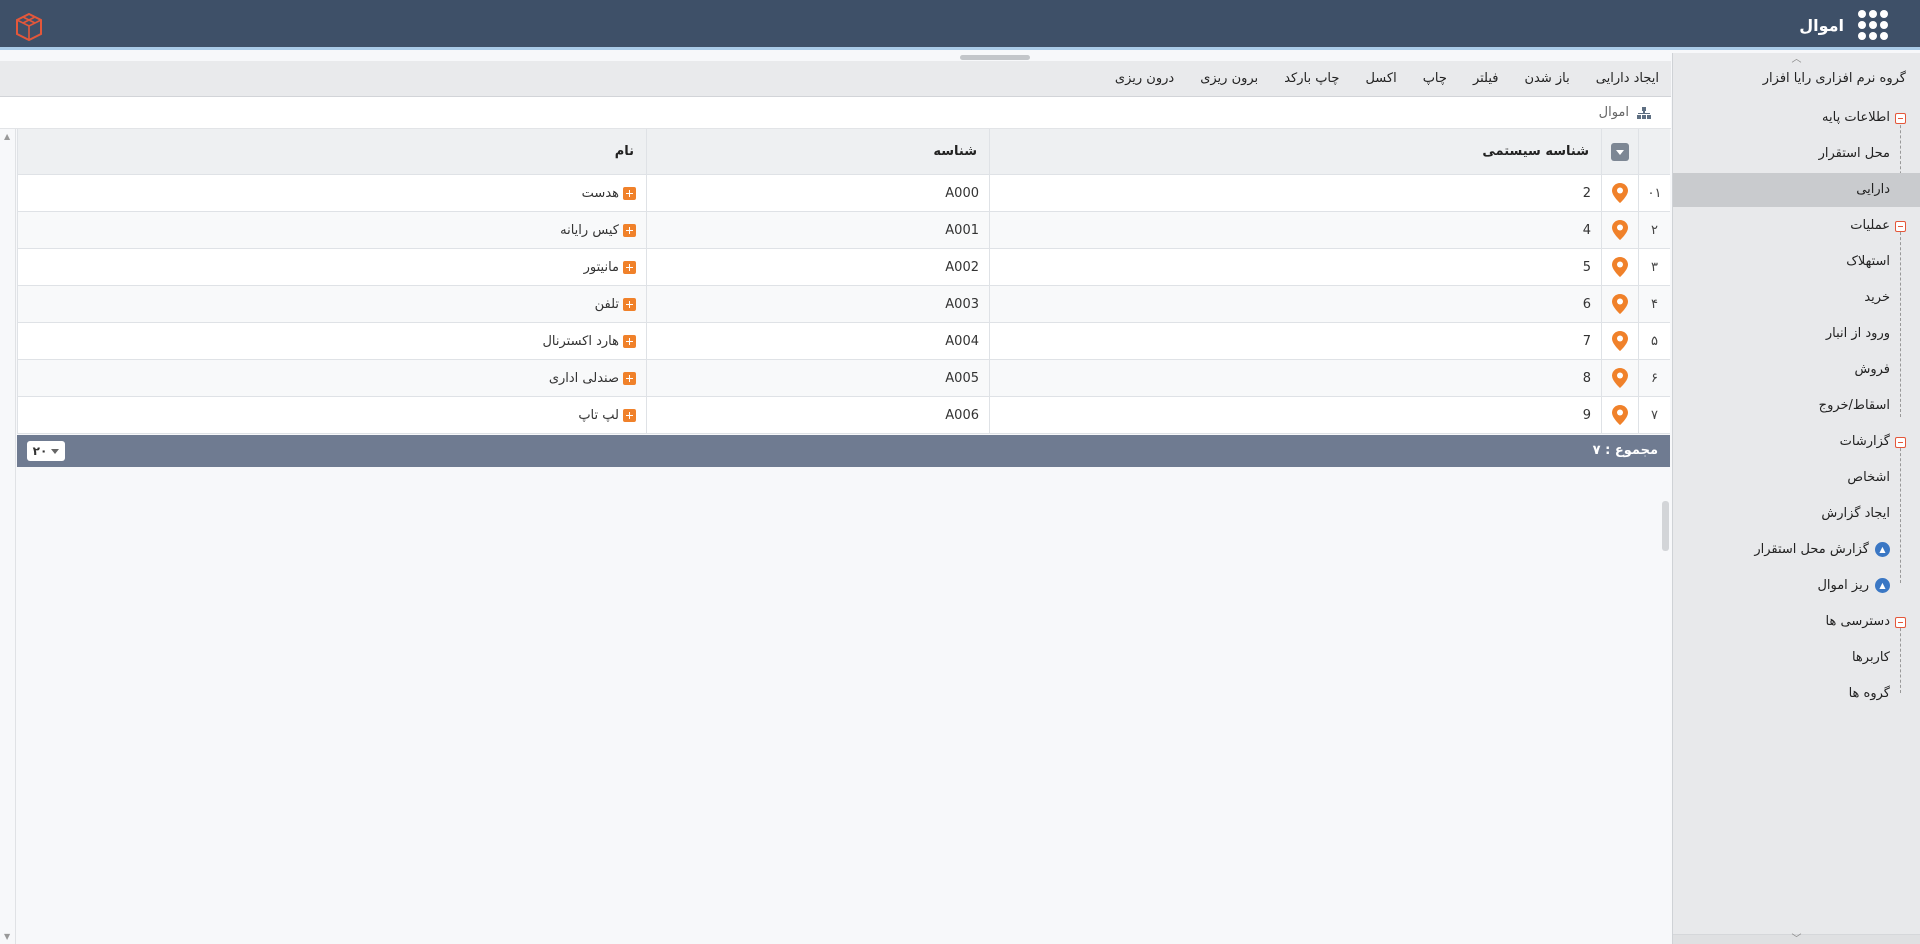 This screenshot has width=1920, height=944. Describe the element at coordinates (1873, 25) in the screenshot. I see `apps-grid-icon` at that location.